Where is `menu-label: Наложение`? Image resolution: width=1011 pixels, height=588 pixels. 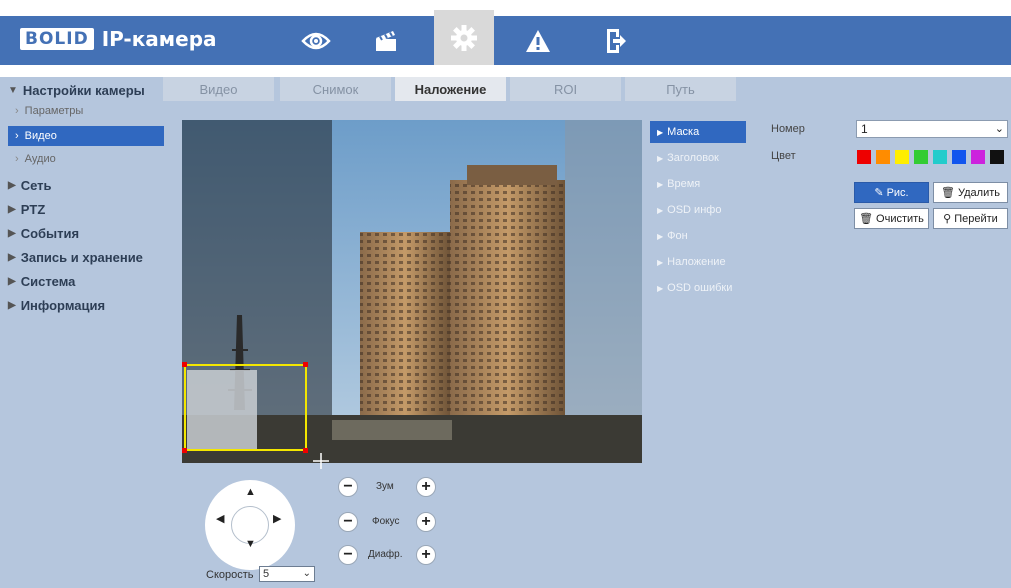
menu-label: Наложение is located at coordinates (696, 262).